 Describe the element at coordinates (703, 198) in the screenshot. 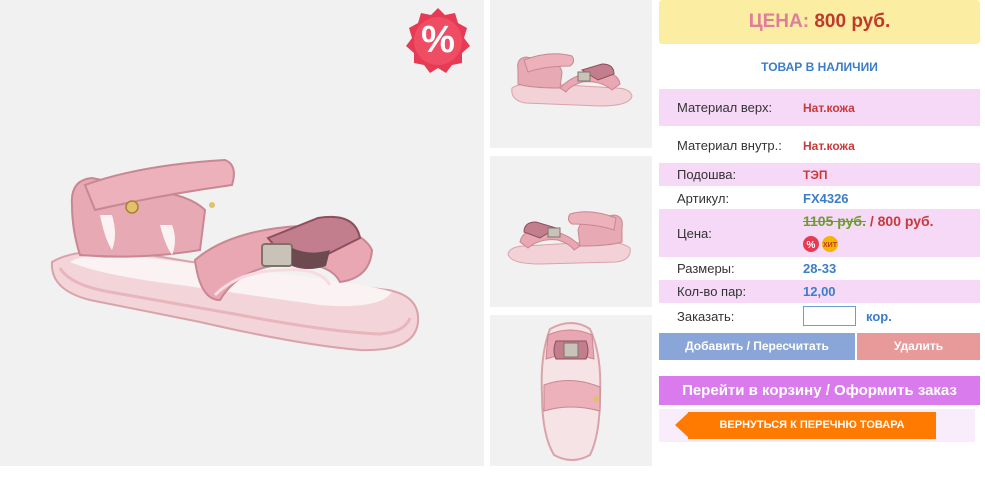

I see `spec-label: Артикул:` at that location.